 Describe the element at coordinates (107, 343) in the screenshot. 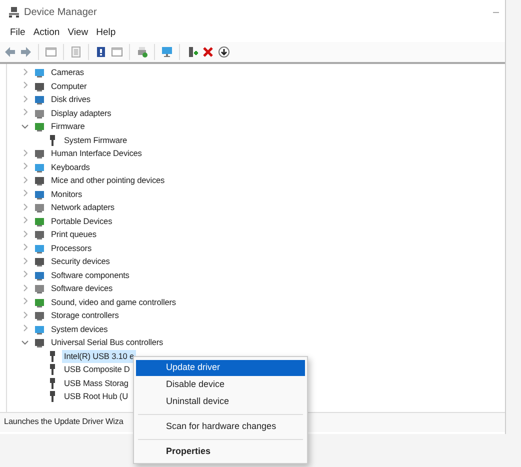

I see `tree-item: Universal Serial Bus controllers` at that location.